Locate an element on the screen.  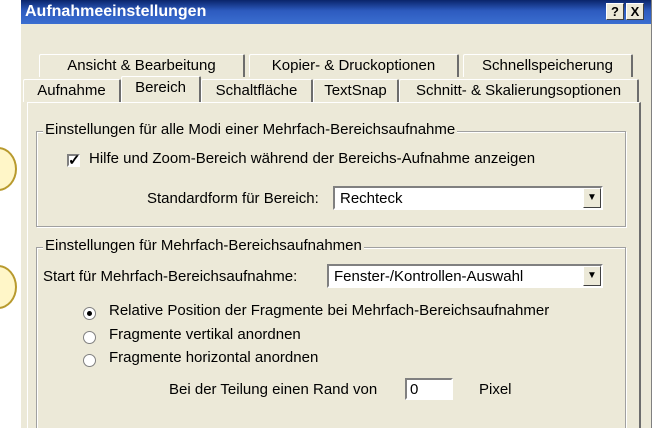
radio-horizontal-label: Fragmente horizontal anordnen is located at coordinates (213, 357).